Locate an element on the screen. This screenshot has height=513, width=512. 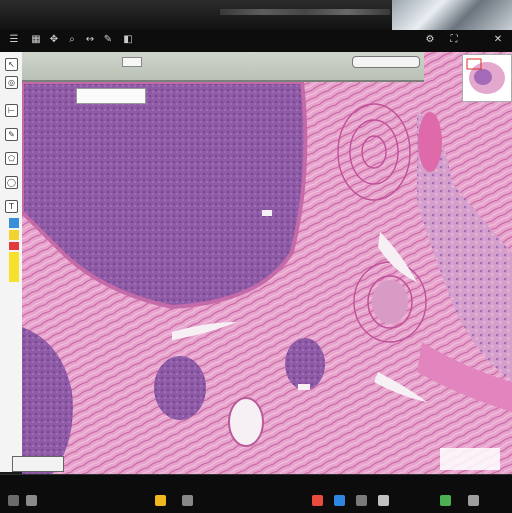
taskbar is located at coordinates (256, 493).